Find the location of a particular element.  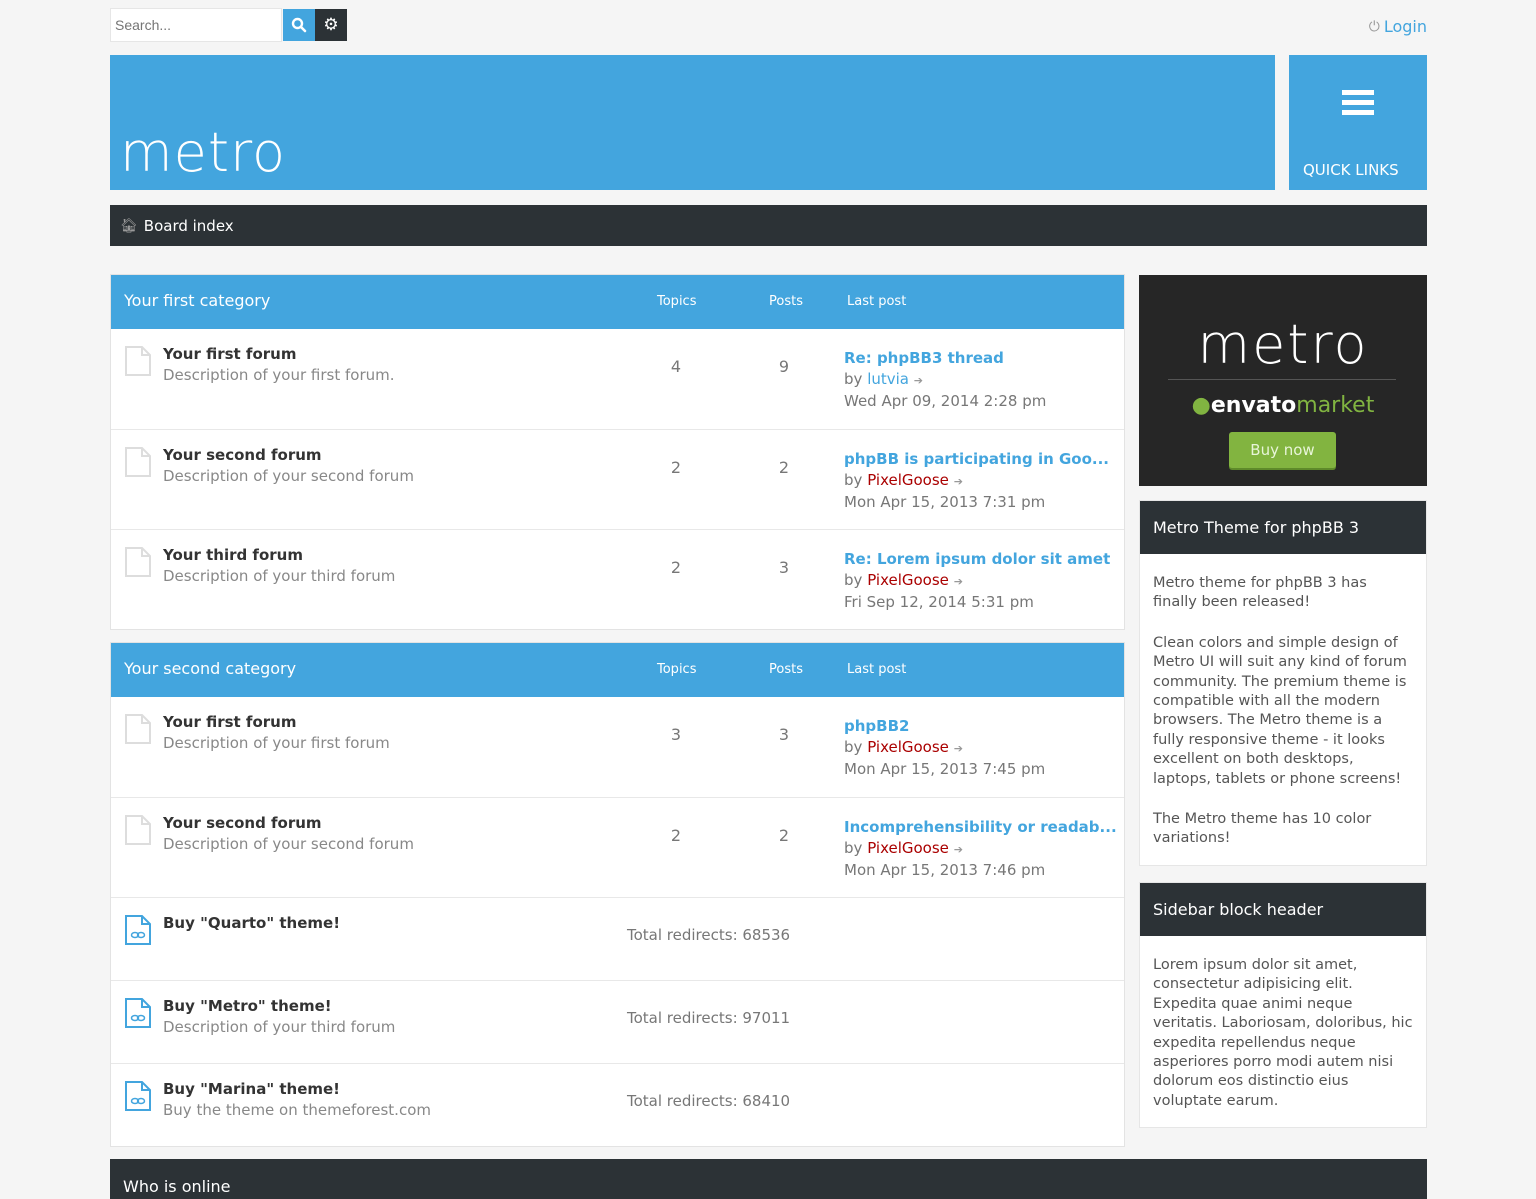

search-icon is located at coordinates (299, 25).